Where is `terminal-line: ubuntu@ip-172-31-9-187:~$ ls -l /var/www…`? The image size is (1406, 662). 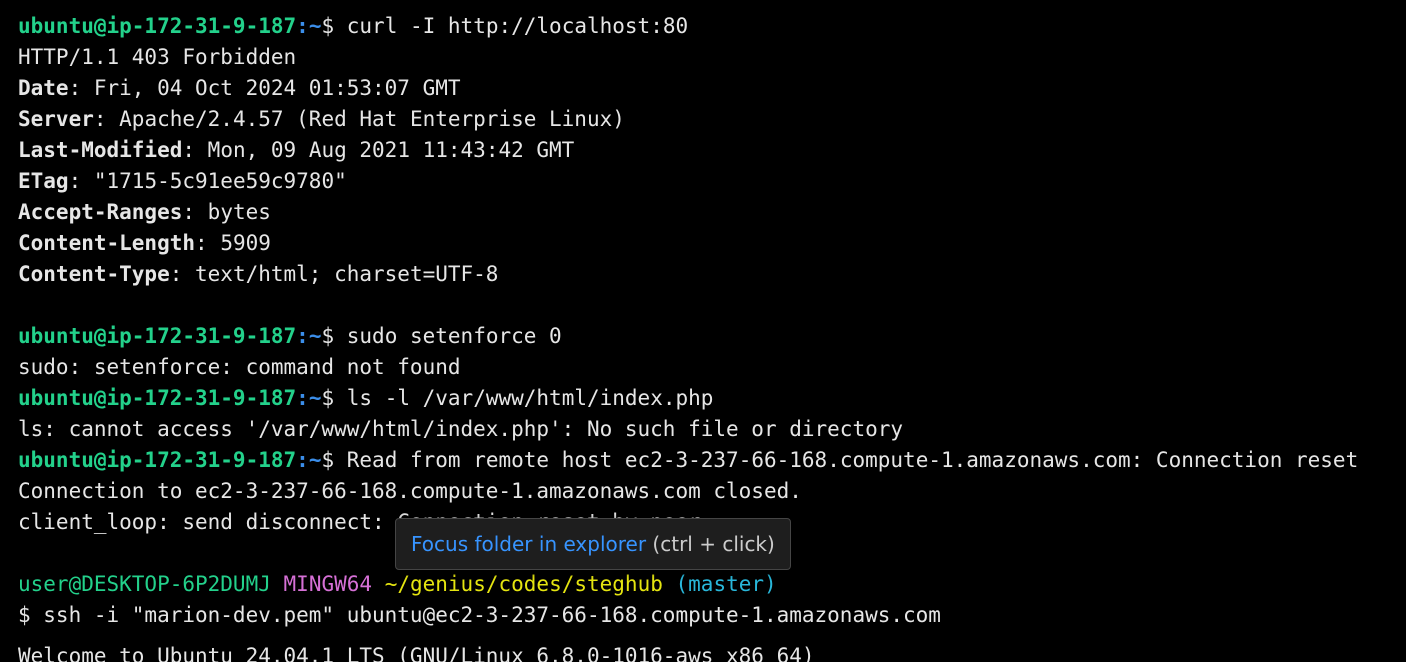
terminal-line: ubuntu@ip-172-31-9-187:~$ ls -l /var/www… is located at coordinates (712, 398).